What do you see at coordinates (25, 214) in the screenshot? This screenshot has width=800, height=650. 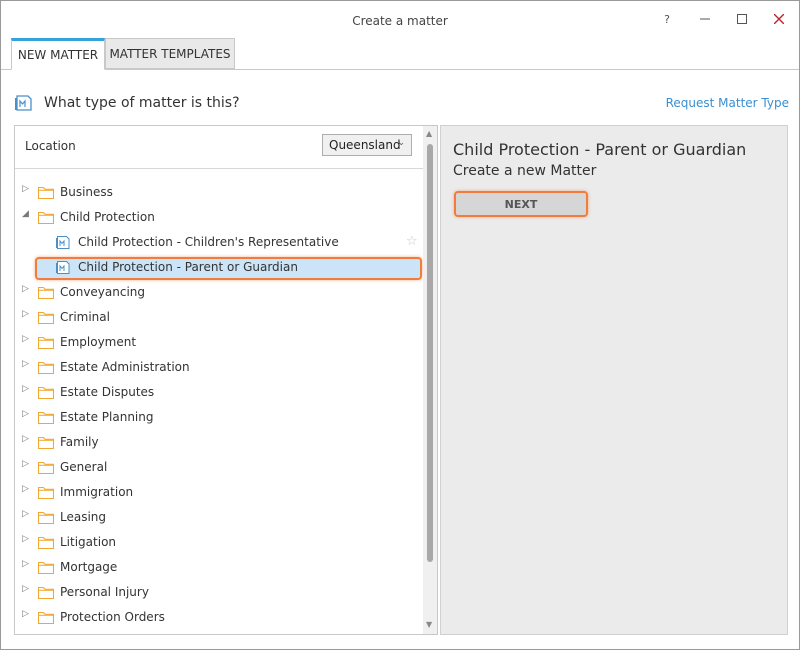 I see `expanded-arrow-icon: ◢` at bounding box center [25, 214].